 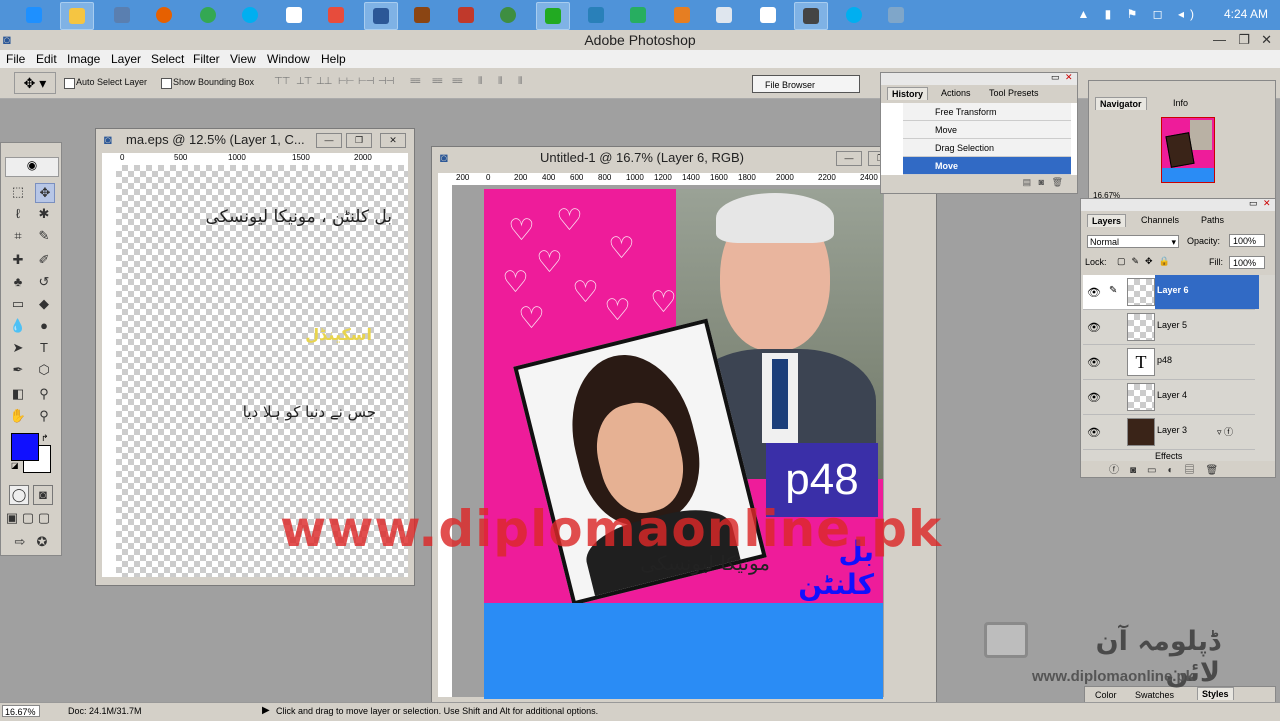 What do you see at coordinates (15, 59) in the screenshot?
I see `menu-file: File` at bounding box center [15, 59].